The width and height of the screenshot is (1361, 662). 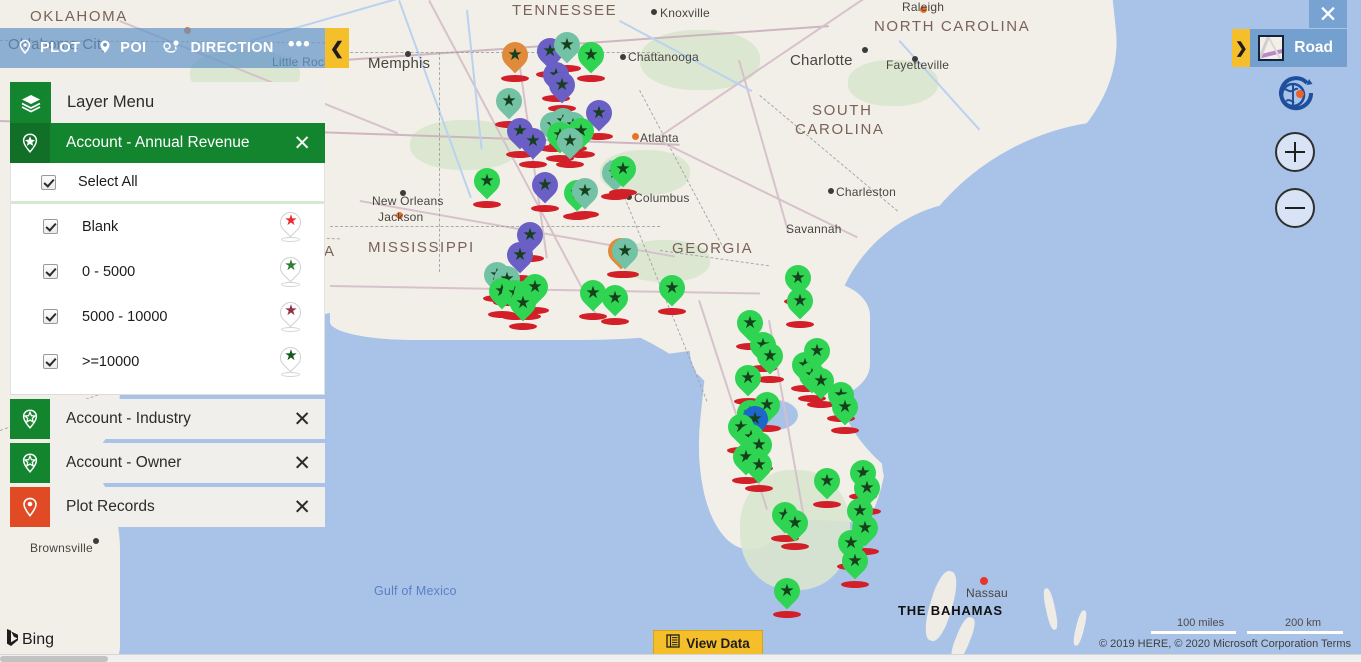 I want to click on city-dot-charlotte, so click(x=865, y=50).